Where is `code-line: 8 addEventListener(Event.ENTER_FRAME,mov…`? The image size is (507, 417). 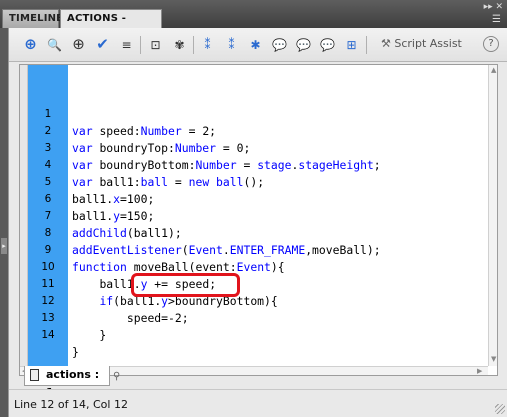
code-line: 8 addEventListener(Event.ENTER_FRAME,mov… is located at coordinates (255, 232).